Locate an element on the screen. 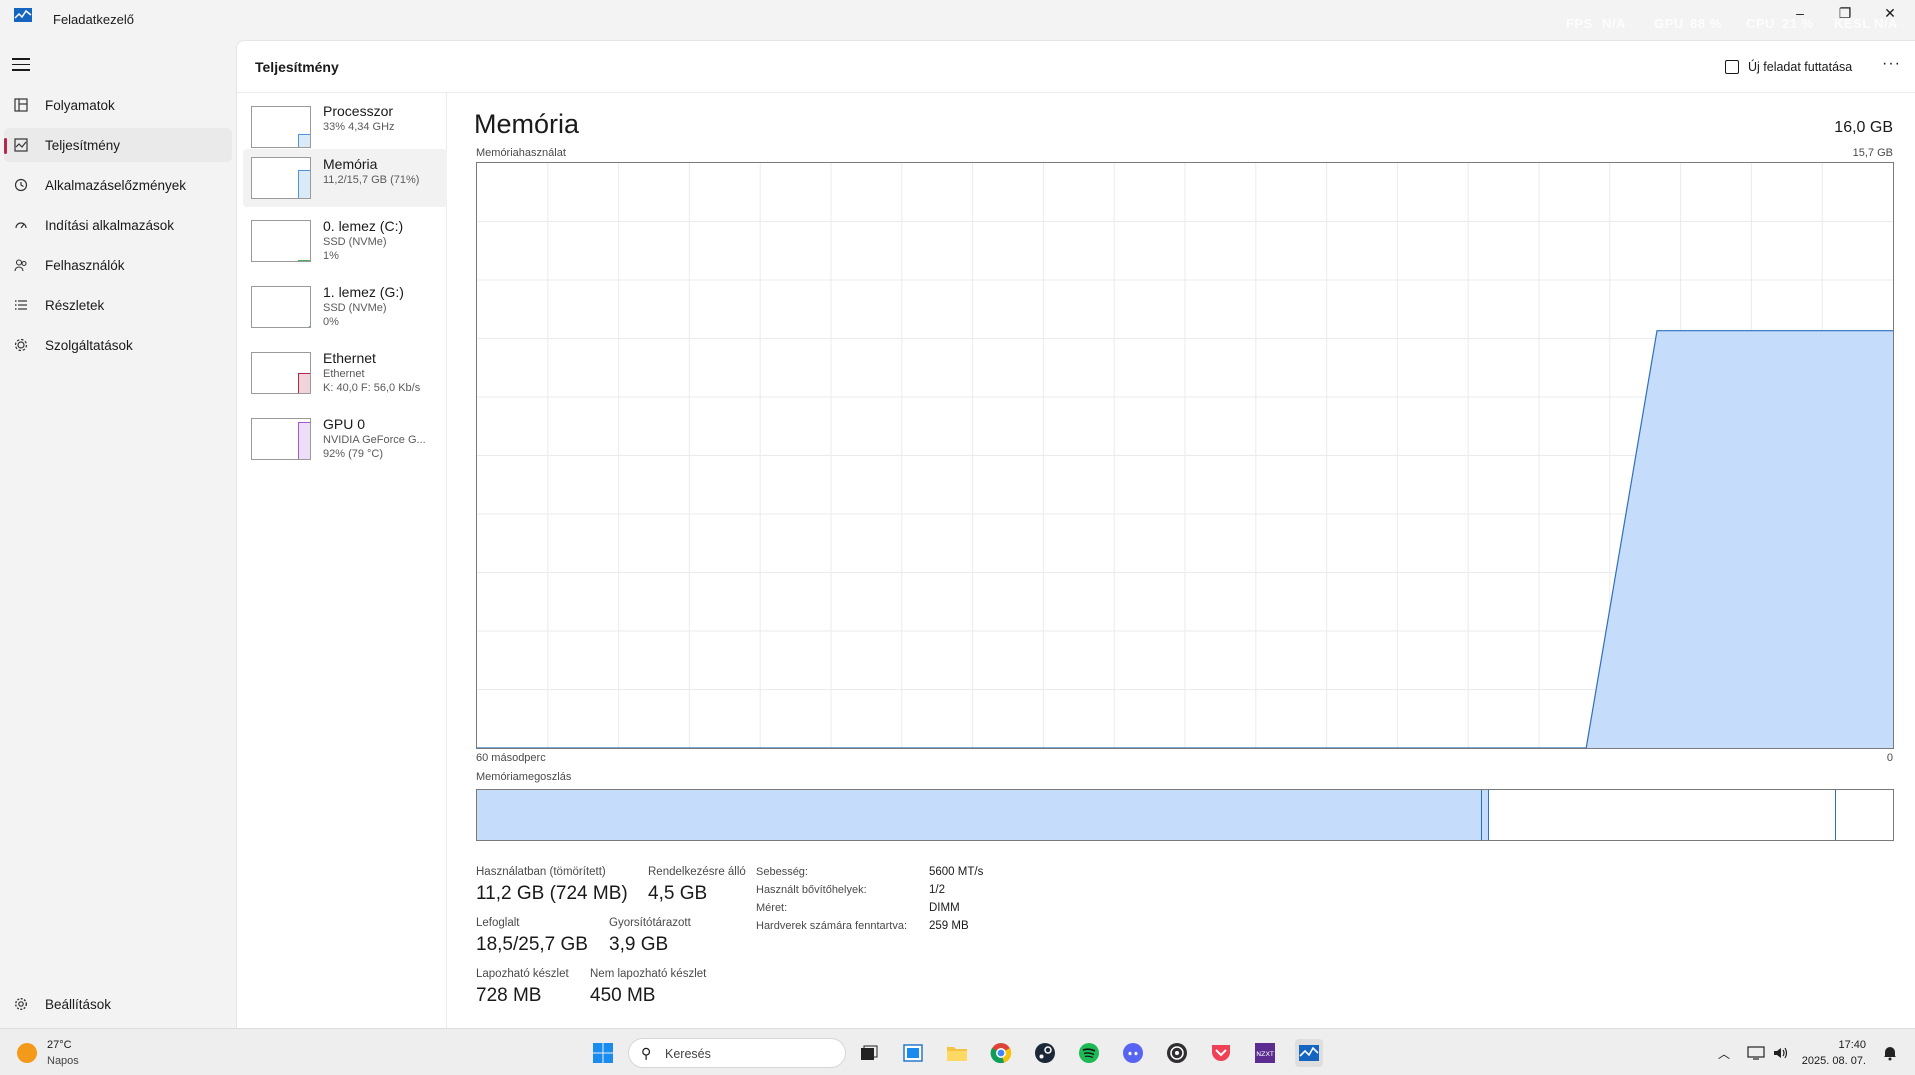  task-manager-taskbar-icon is located at coordinates (1309, 1053).